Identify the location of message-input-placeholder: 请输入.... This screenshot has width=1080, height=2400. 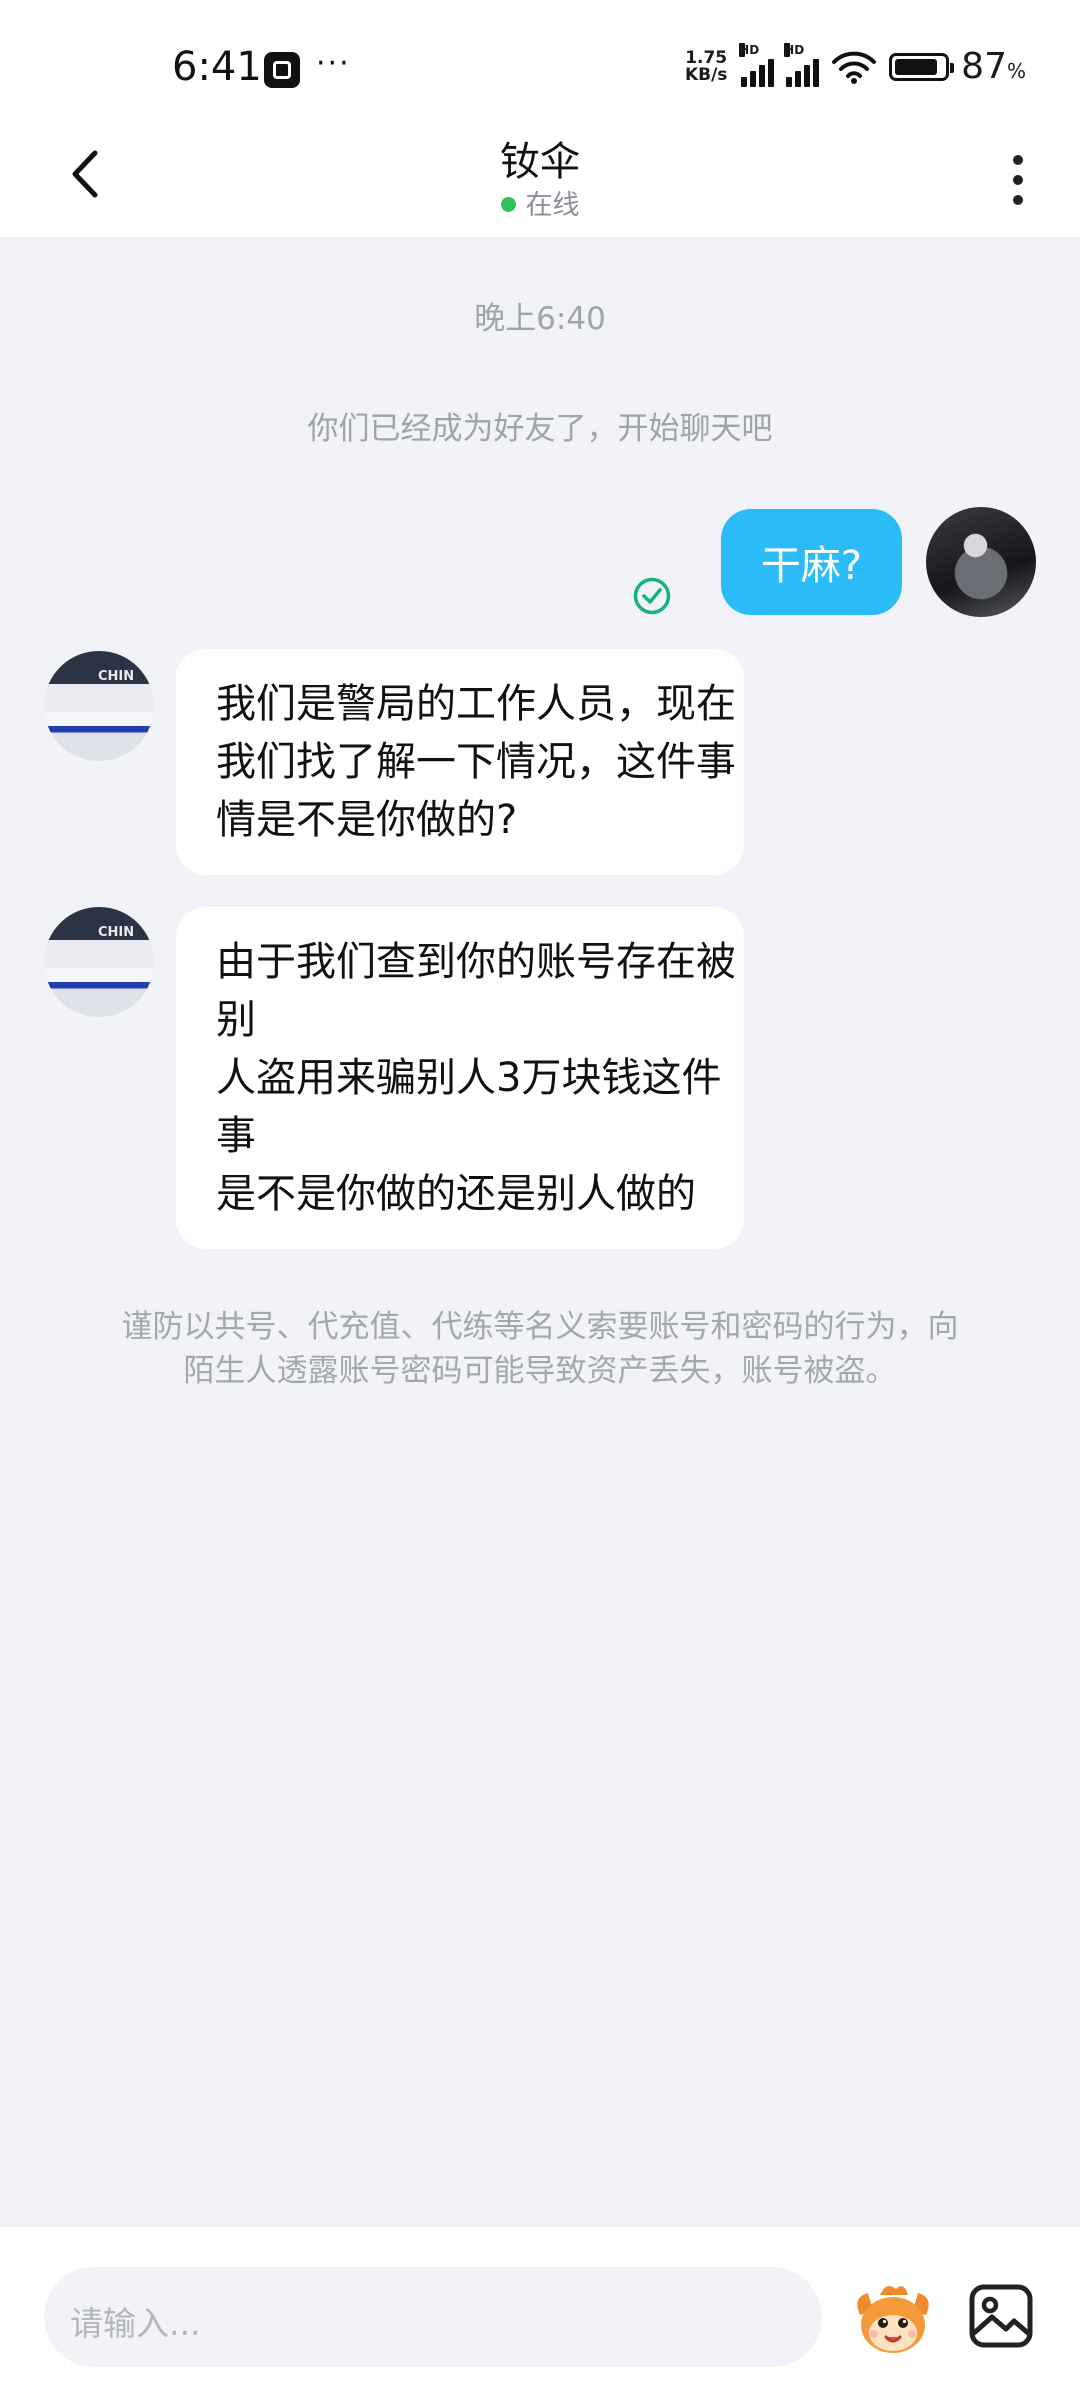
(135, 2323).